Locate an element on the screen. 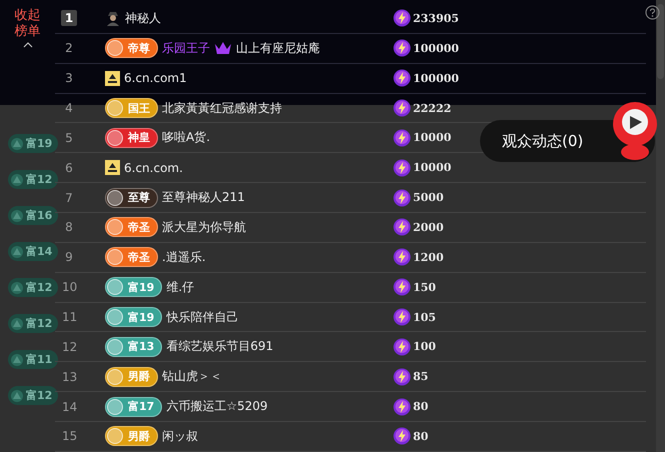  user-name: 北家黃黃红冠感谢支持 is located at coordinates (222, 108).